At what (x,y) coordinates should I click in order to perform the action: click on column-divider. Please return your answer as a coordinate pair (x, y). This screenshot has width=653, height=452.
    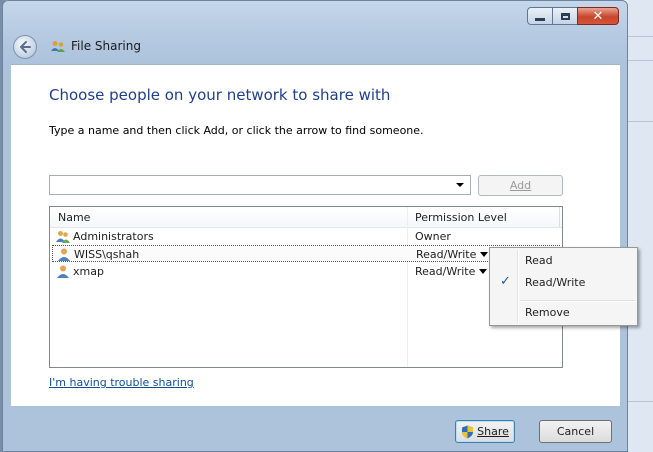
    Looking at the image, I should click on (559, 217).